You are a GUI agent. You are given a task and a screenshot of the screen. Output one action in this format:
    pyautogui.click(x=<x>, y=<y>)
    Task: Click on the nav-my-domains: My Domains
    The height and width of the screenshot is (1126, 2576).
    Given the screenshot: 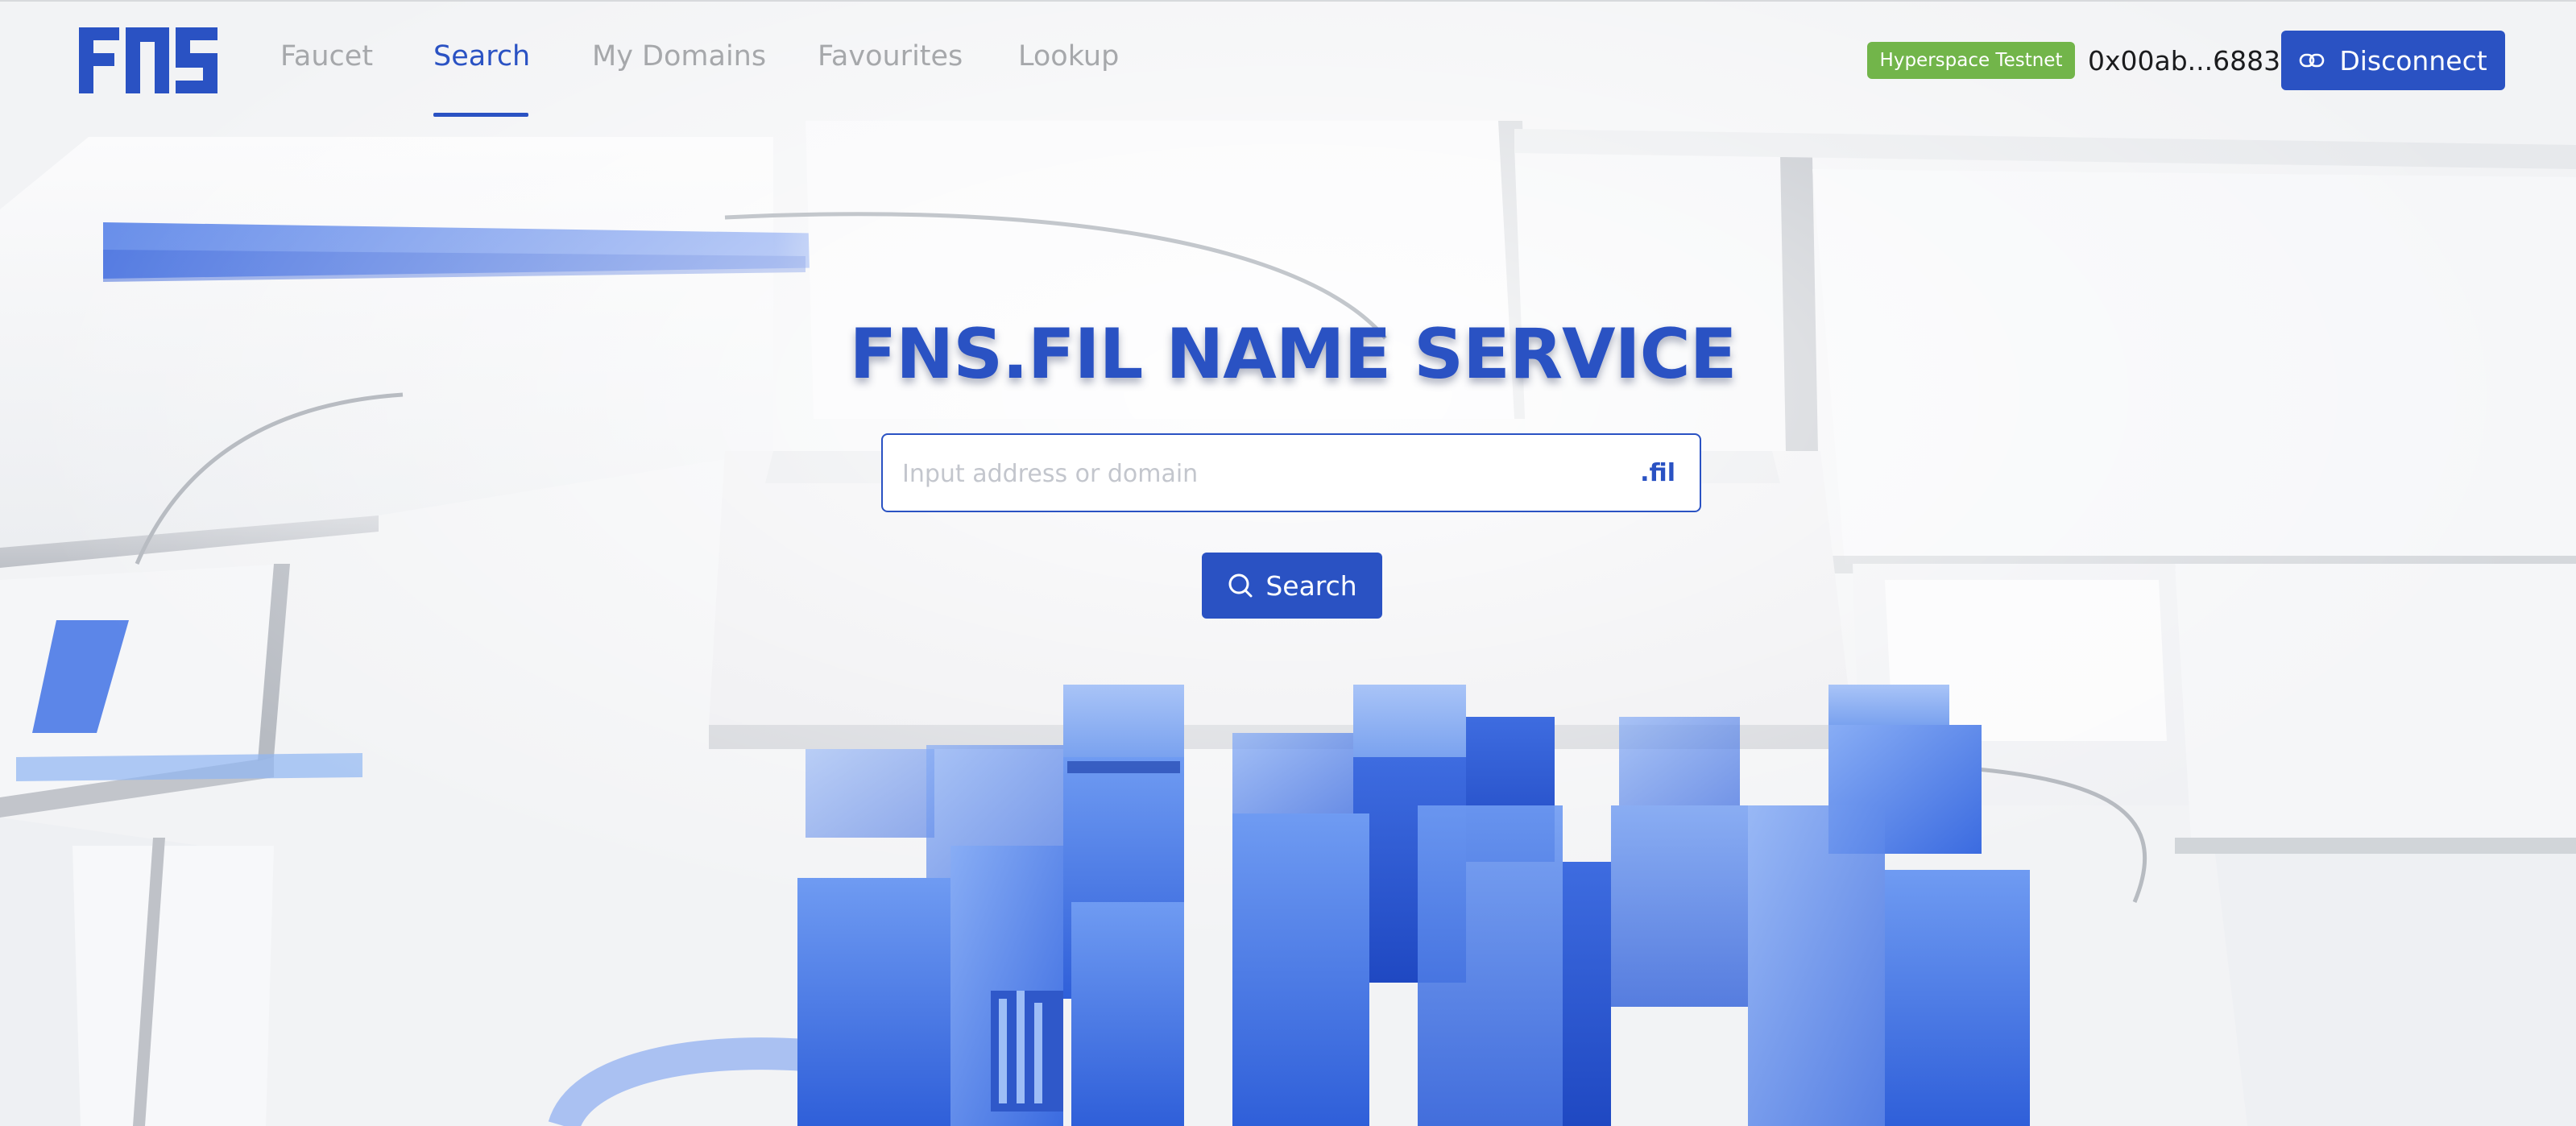 What is the action you would take?
    pyautogui.click(x=679, y=61)
    